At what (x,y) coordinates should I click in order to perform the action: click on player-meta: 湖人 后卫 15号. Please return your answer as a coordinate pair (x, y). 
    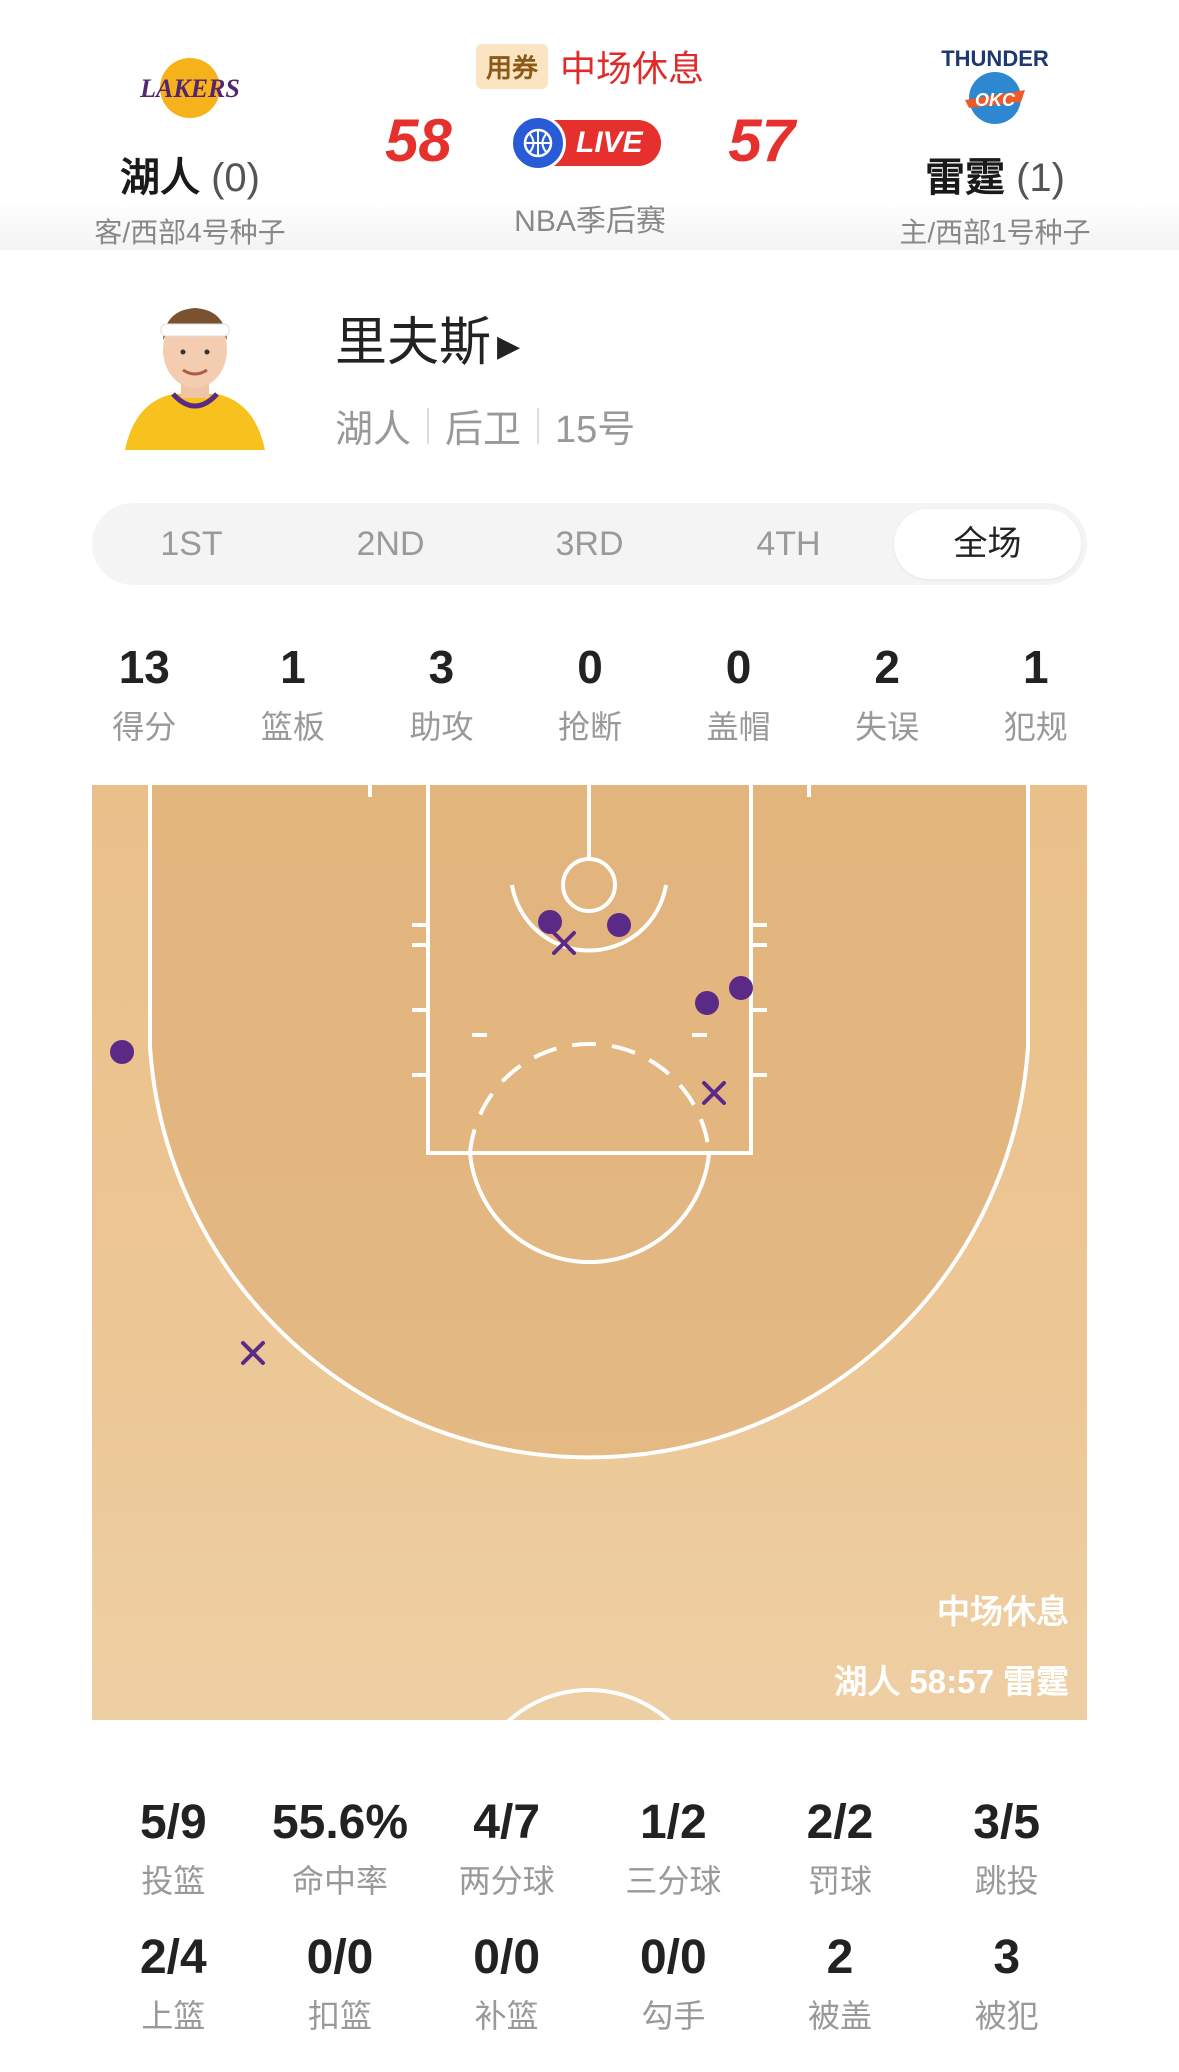
    Looking at the image, I should click on (485, 425).